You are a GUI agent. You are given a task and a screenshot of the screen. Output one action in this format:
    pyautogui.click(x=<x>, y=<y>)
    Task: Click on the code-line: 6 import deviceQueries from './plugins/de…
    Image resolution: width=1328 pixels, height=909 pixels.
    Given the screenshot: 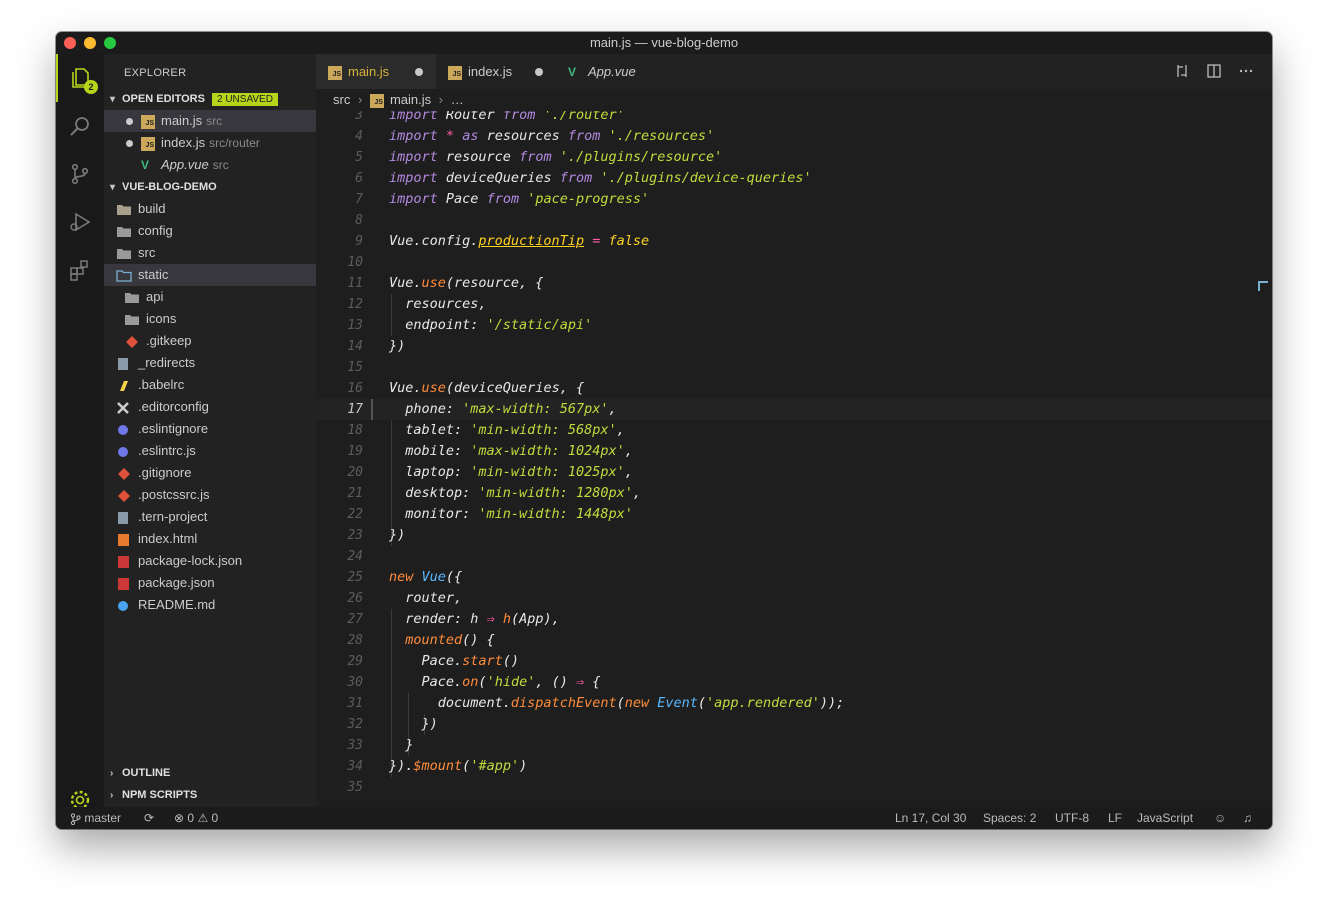 What is the action you would take?
    pyautogui.click(x=794, y=178)
    